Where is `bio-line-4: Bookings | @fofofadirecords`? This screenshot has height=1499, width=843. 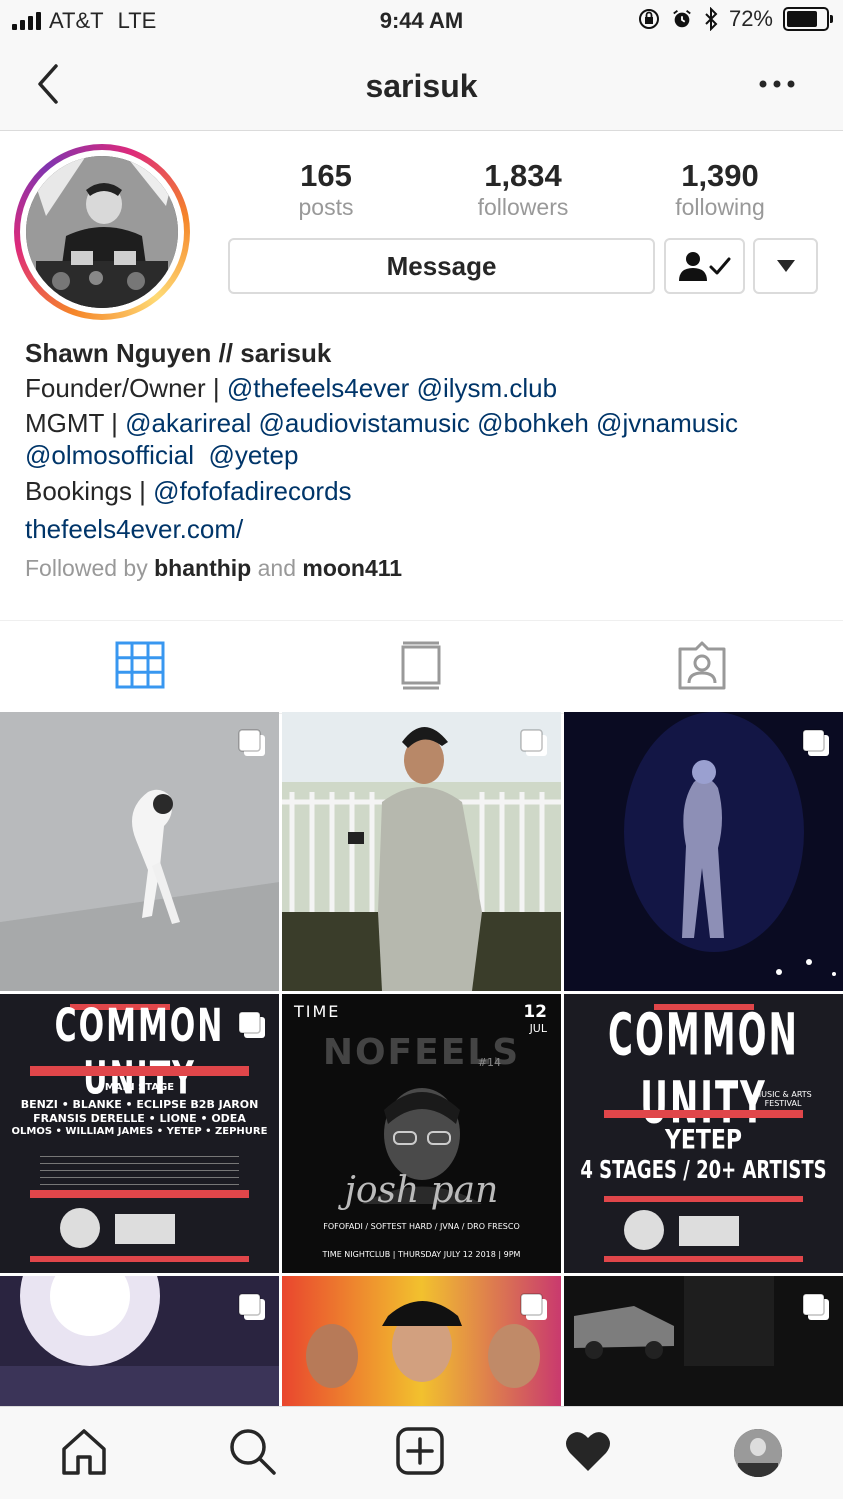
bio-line-4: Bookings | @fofofadirecords is located at coordinates (188, 491).